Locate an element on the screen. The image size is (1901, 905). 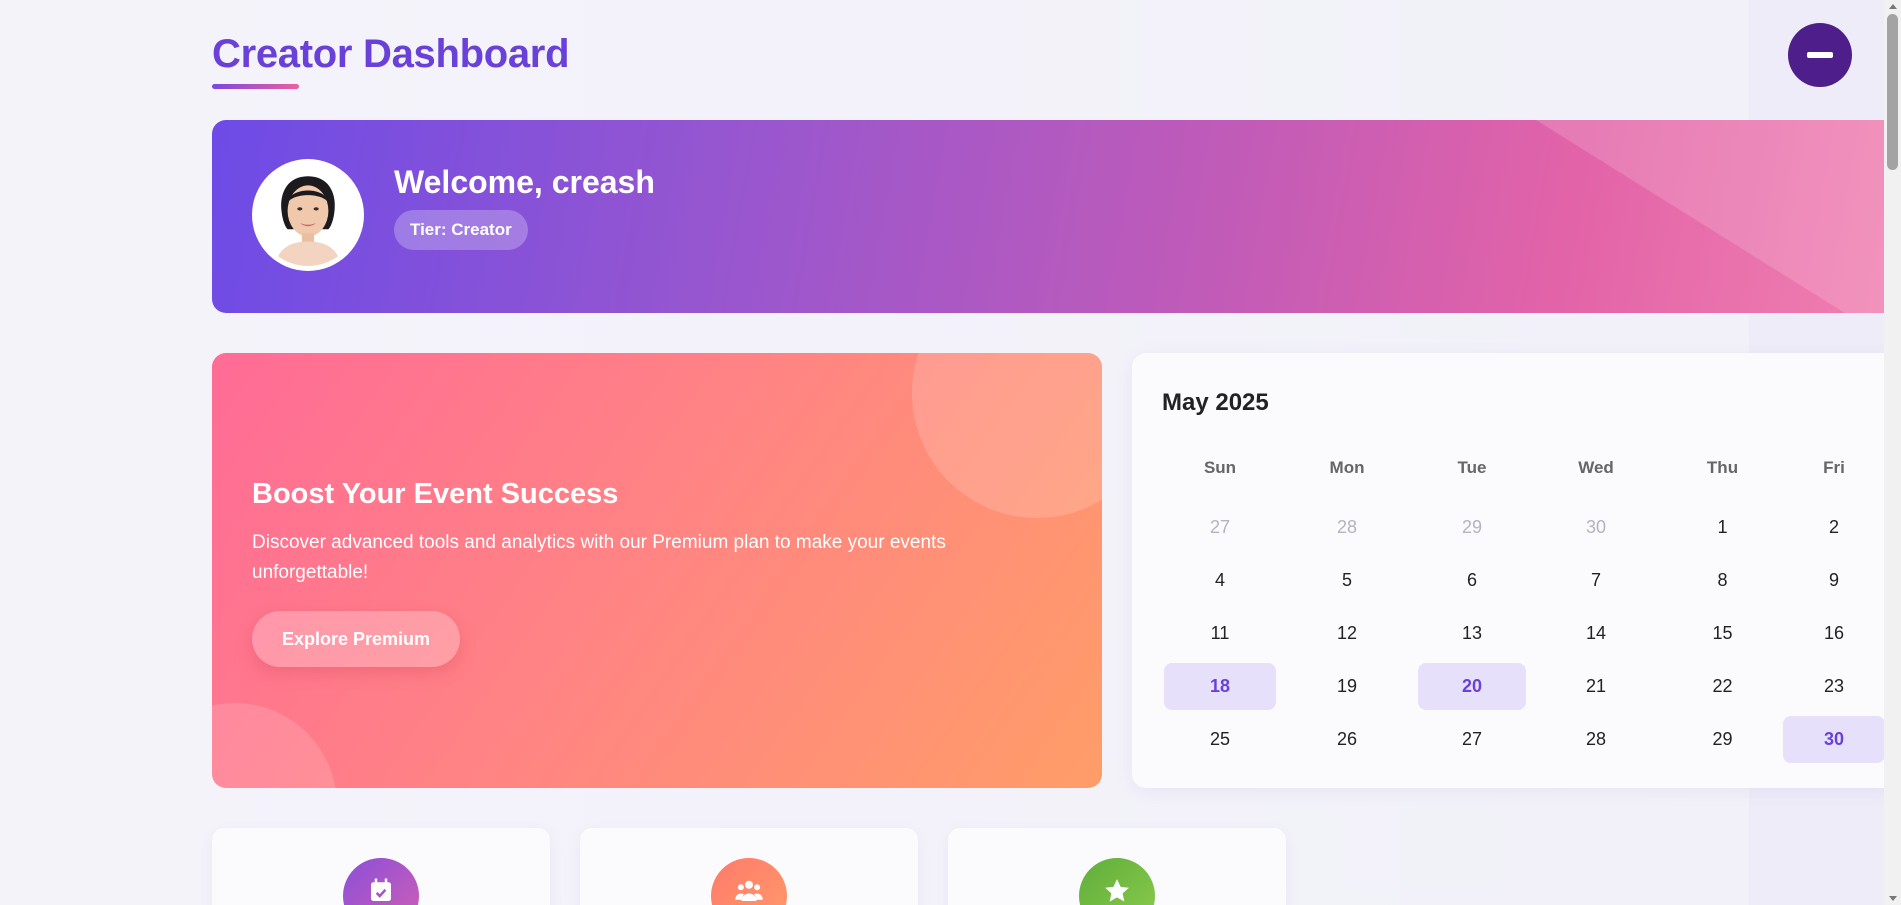
page-title: Creator Dashboard is located at coordinates (391, 54).